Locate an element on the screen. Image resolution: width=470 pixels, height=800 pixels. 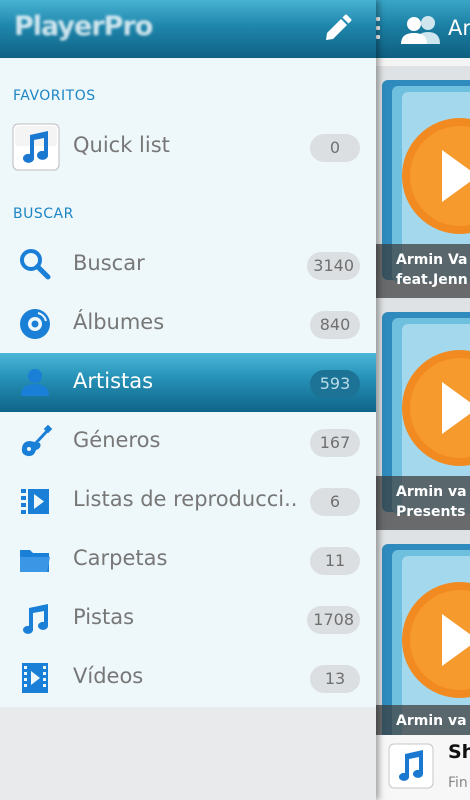
video-icon is located at coordinates (35, 678).